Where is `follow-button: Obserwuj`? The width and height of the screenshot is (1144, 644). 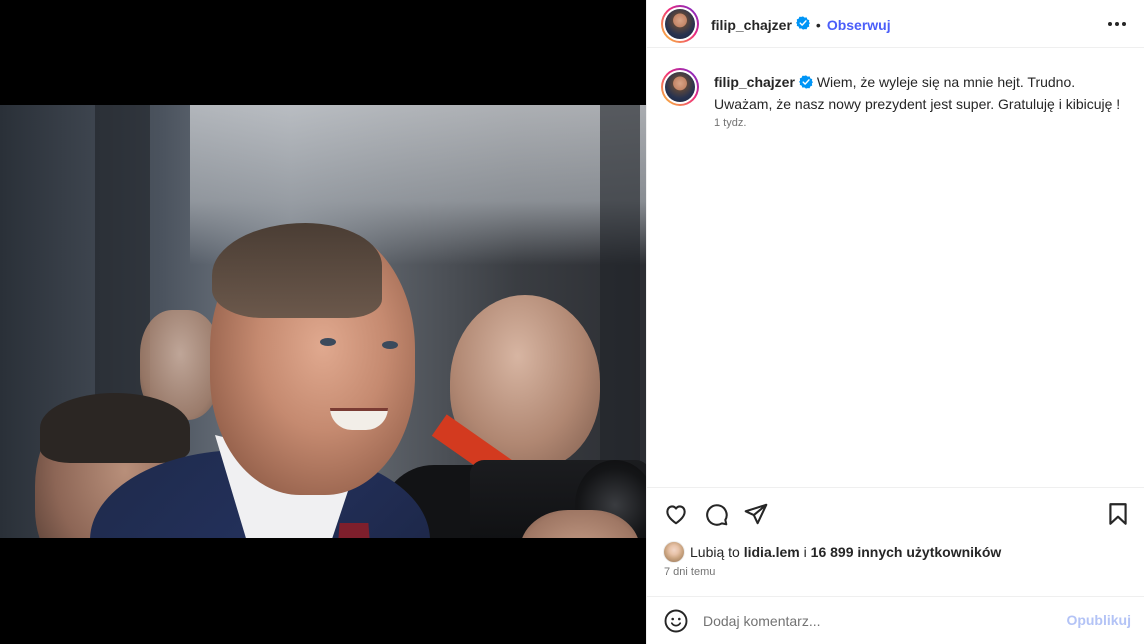
follow-button: Obserwuj is located at coordinates (859, 25).